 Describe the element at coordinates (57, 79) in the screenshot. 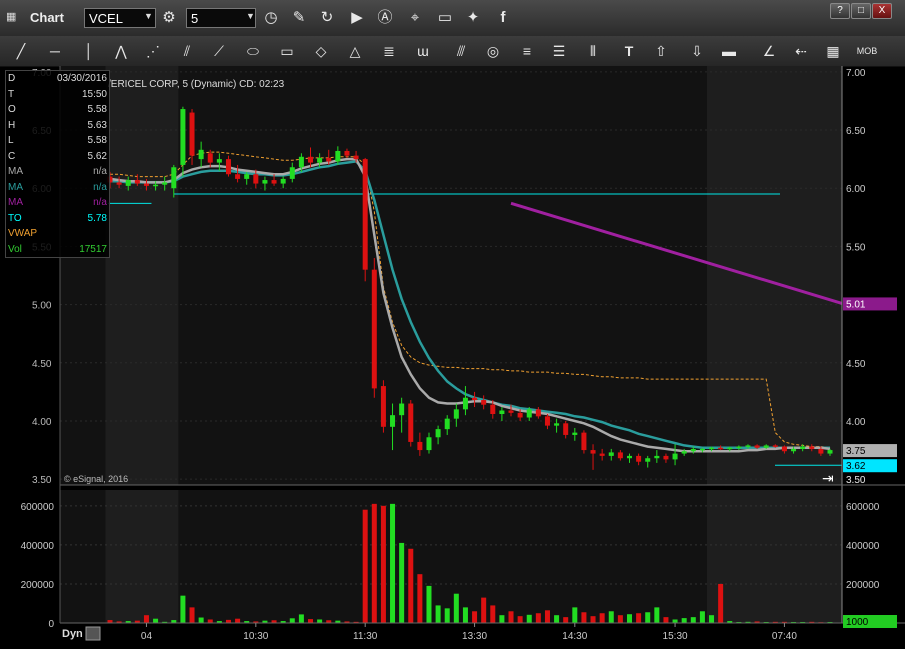

I see `data-window-row: D 03/30/2016` at that location.